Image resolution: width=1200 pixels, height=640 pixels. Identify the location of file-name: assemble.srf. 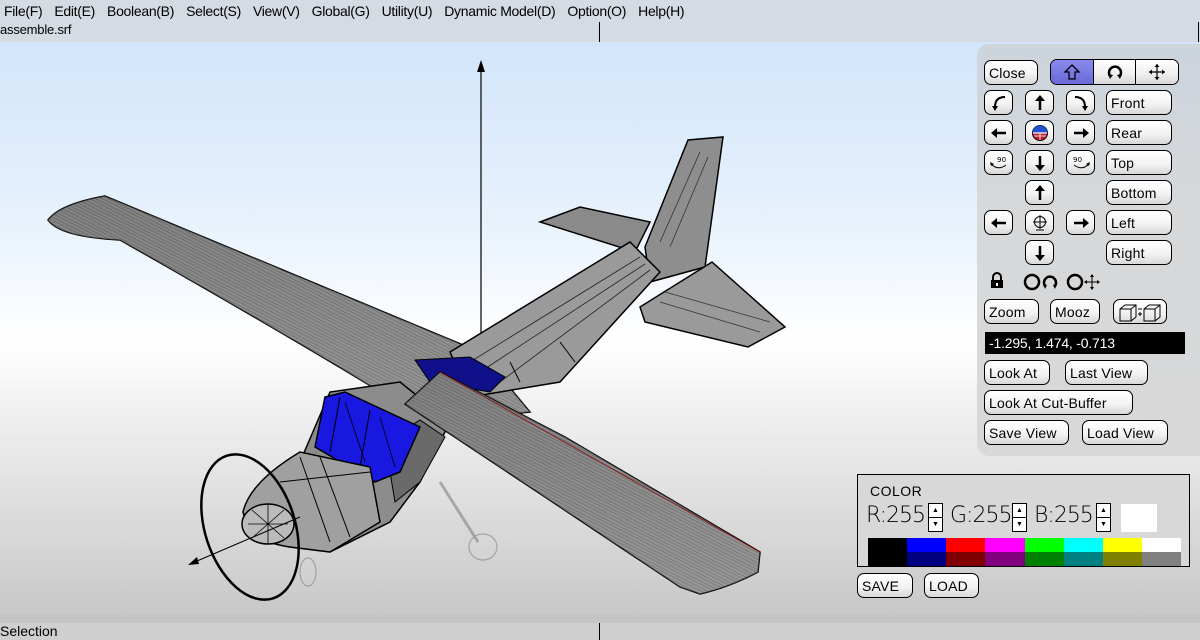
(36, 29).